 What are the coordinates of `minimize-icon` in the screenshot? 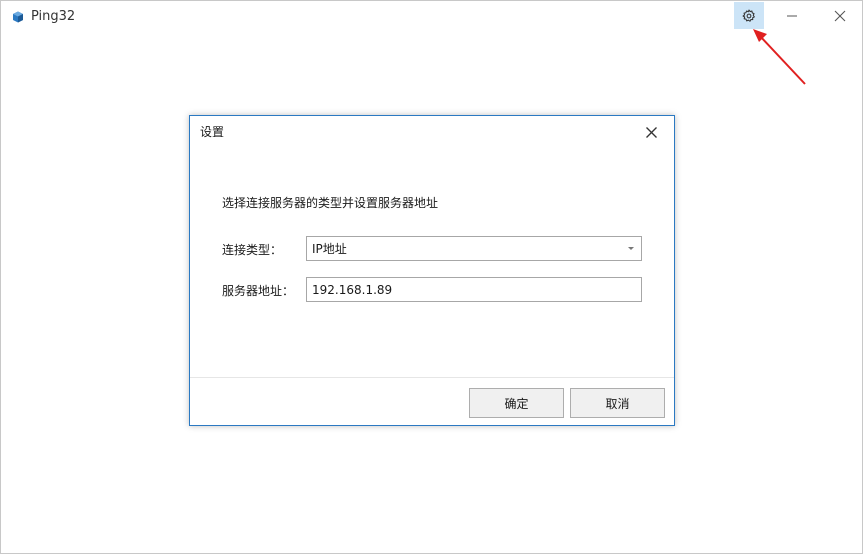 It's located at (792, 15).